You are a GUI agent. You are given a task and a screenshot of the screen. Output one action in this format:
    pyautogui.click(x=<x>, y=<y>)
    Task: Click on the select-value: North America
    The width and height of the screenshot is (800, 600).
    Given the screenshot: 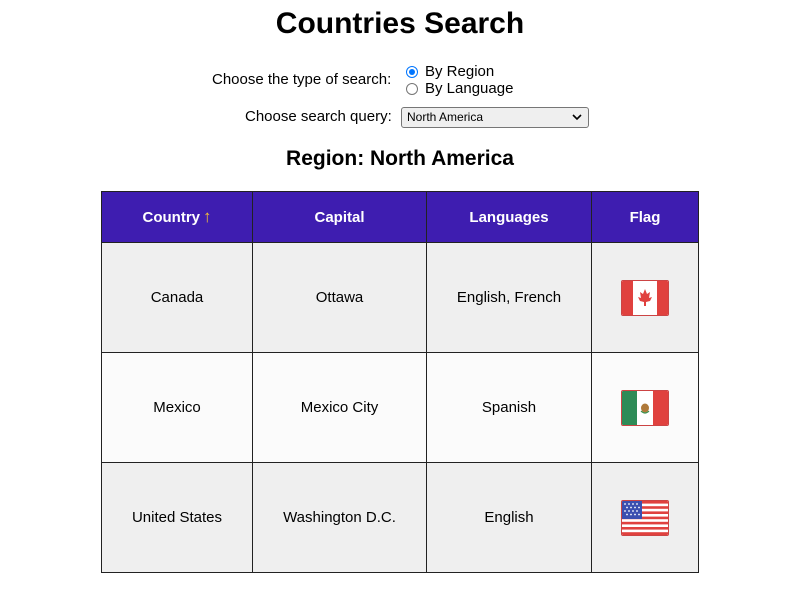 What is the action you would take?
    pyautogui.click(x=445, y=117)
    